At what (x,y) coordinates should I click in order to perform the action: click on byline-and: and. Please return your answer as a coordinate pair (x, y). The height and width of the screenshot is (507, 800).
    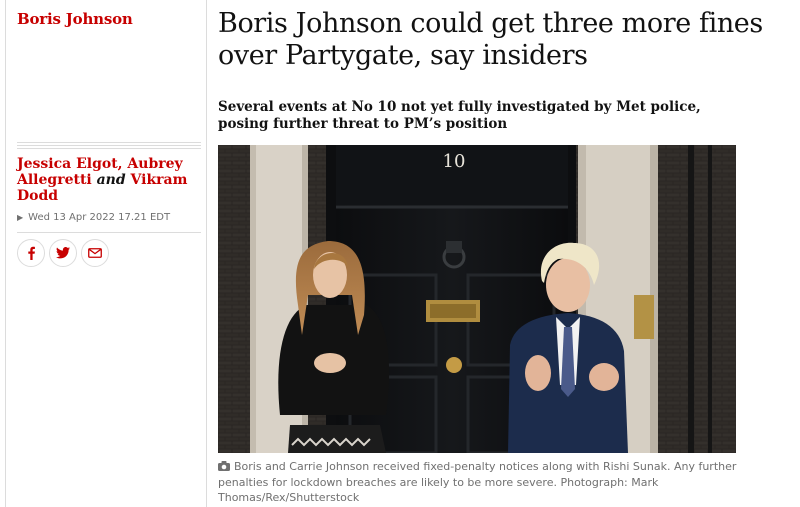
    Looking at the image, I should click on (111, 180).